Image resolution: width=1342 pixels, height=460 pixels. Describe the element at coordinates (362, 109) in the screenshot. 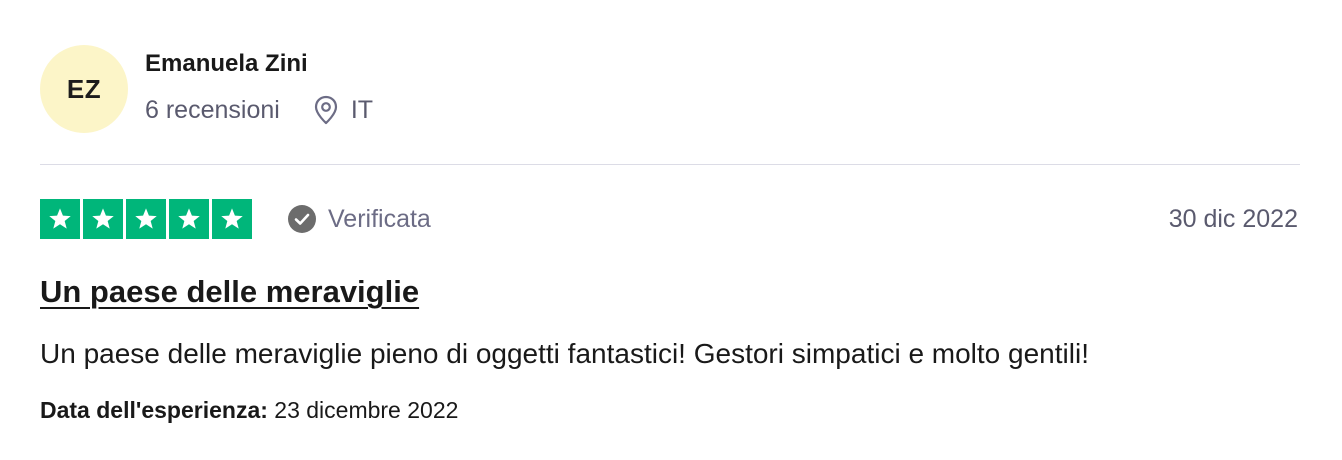

I see `reviewer-country: IT` at that location.